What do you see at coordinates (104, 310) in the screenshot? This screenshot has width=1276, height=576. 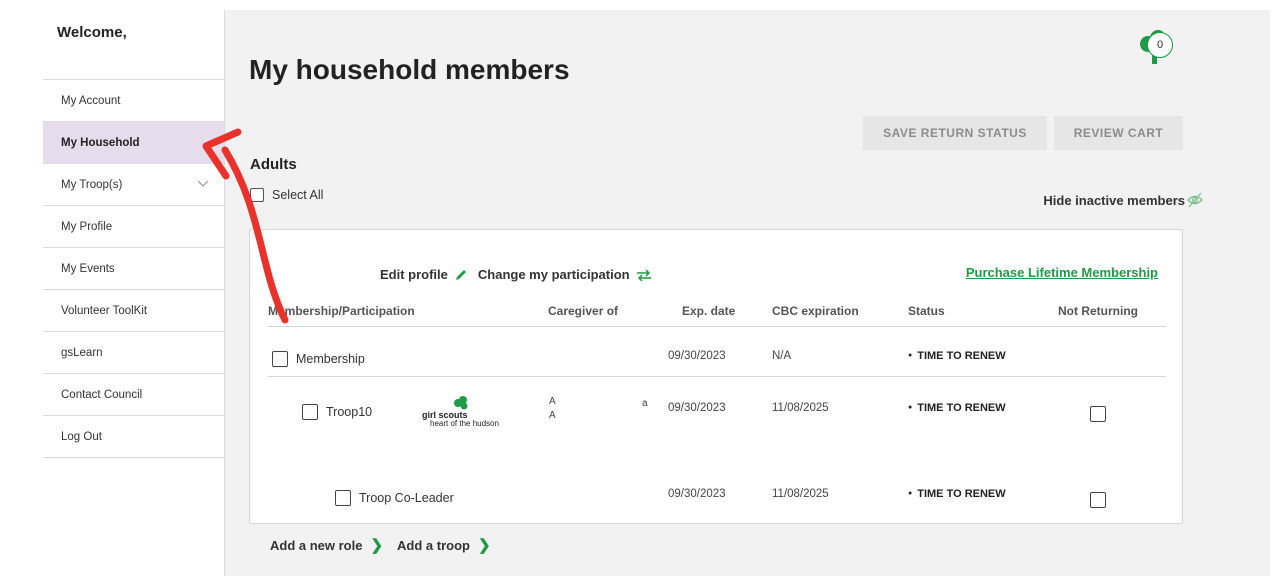 I see `sidebar-item-label: Volunteer ToolKit` at bounding box center [104, 310].